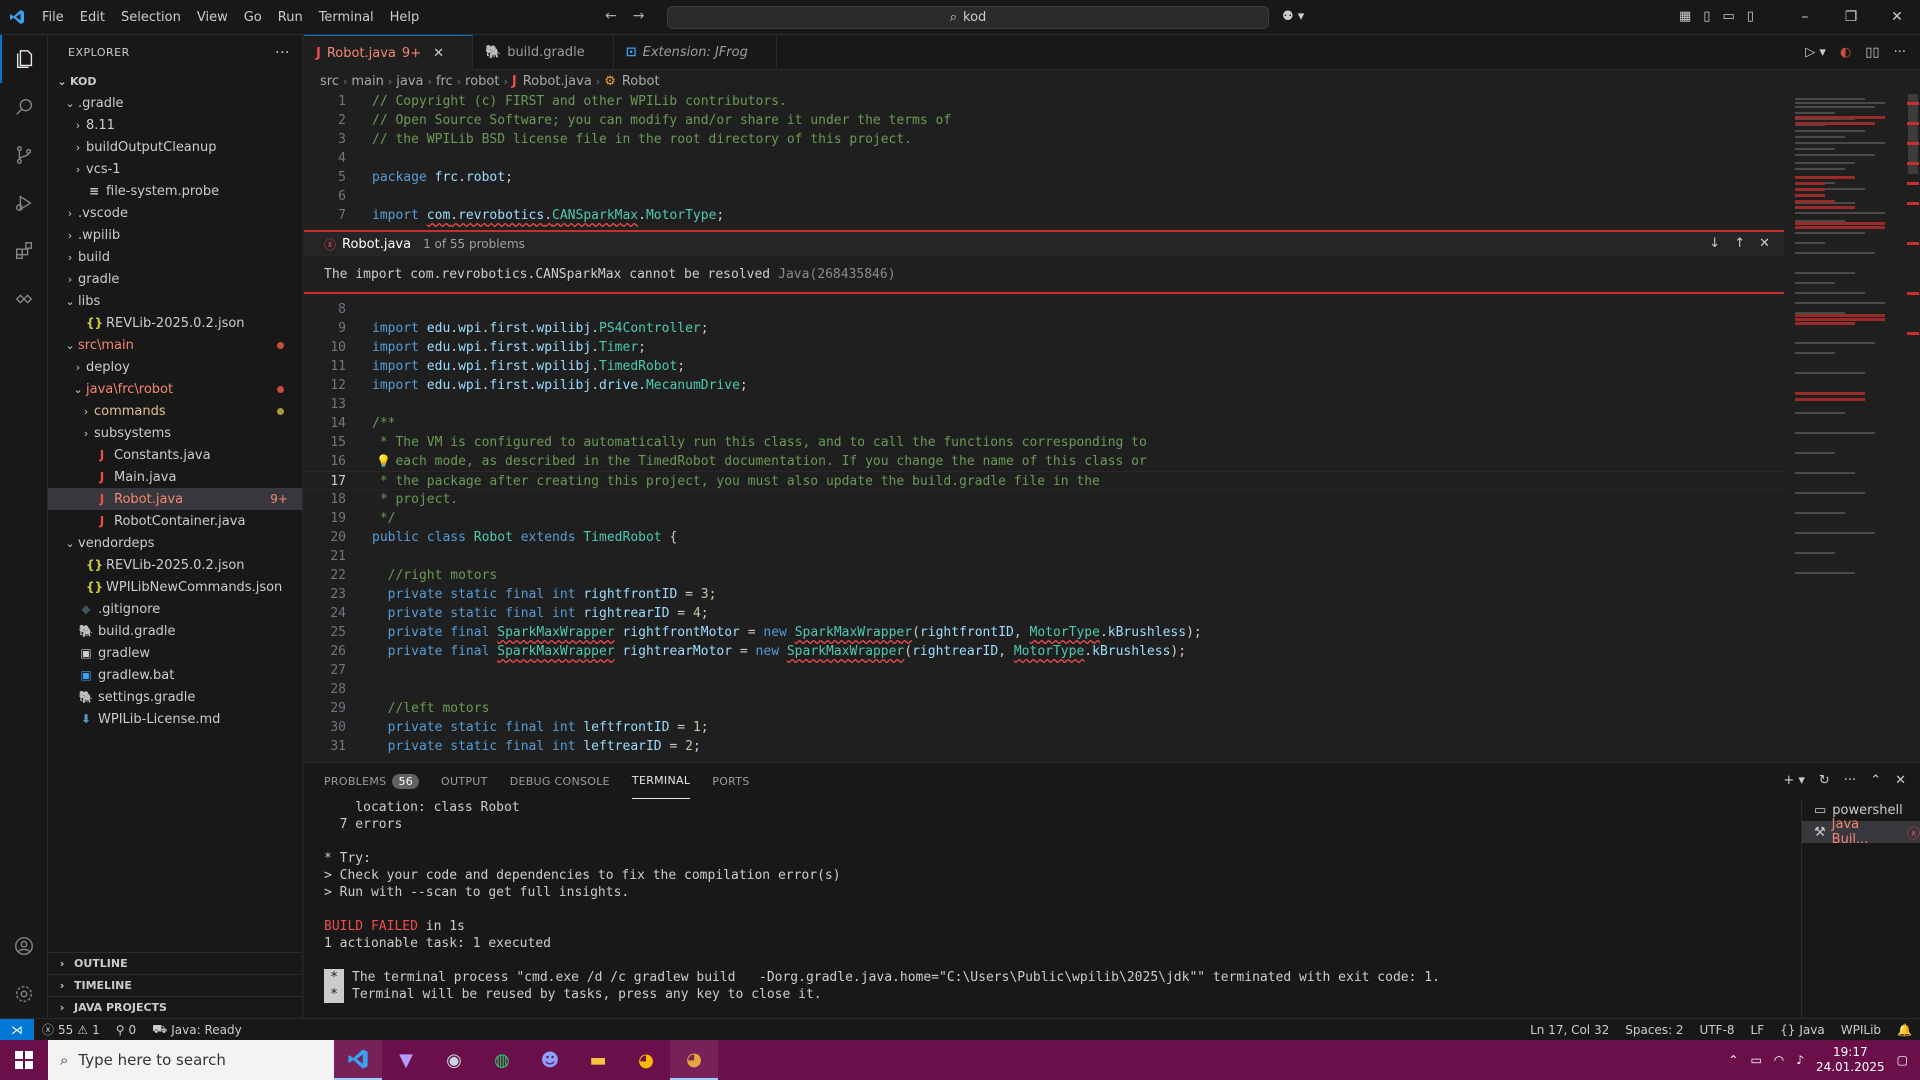  I want to click on breadcrumb-item: Robot, so click(641, 81).